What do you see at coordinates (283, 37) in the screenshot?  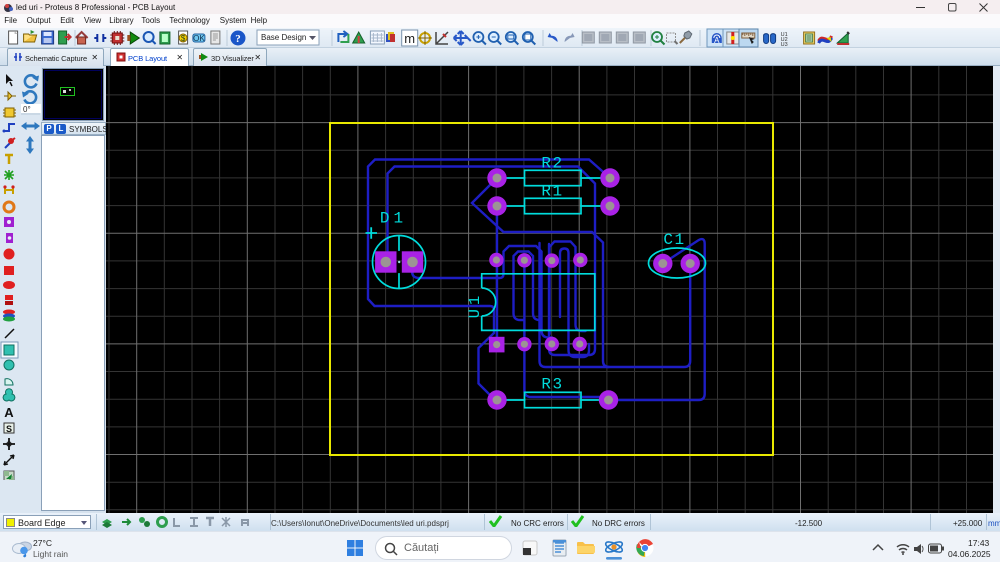 I see `svg-text: Base Design` at bounding box center [283, 37].